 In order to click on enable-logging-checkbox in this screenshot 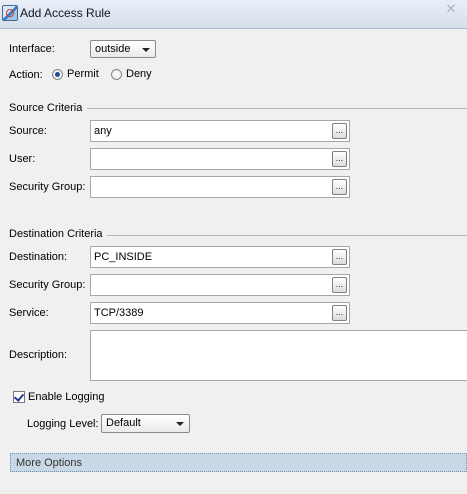, I will do `click(19, 397)`.